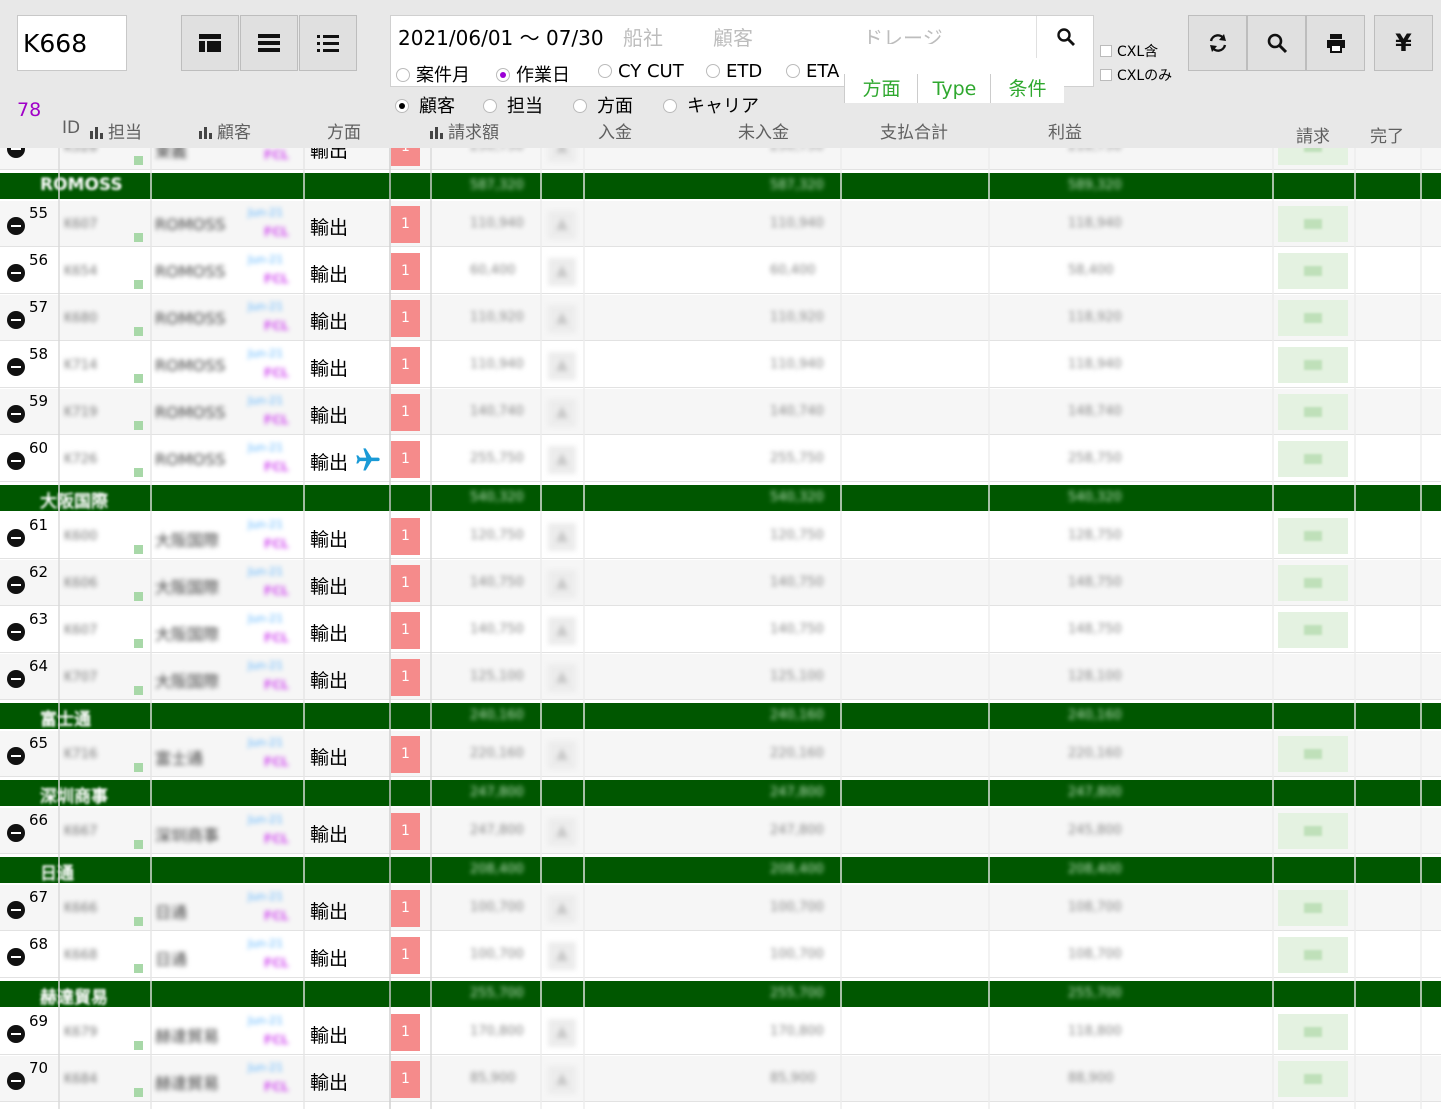 This screenshot has height=1109, width=1441. Describe the element at coordinates (1313, 134) in the screenshot. I see `col-header-invoice: 請求` at that location.